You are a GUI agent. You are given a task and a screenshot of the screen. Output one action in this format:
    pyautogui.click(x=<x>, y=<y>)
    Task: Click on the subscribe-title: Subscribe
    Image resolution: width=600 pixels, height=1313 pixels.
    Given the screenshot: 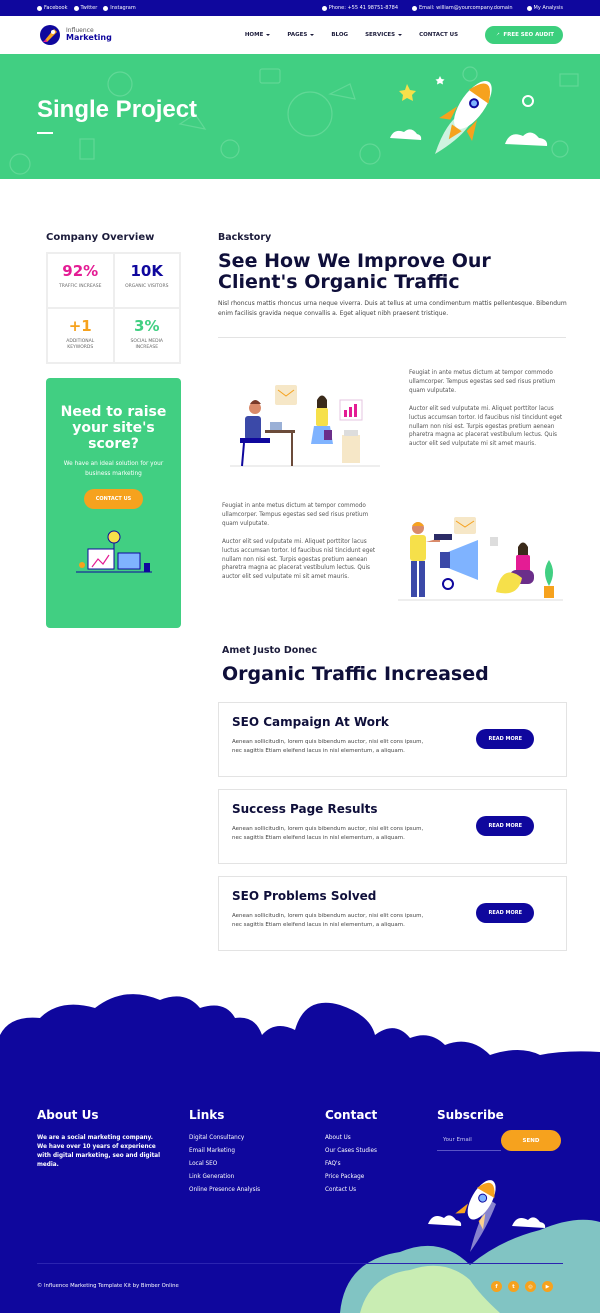 What is the action you would take?
    pyautogui.click(x=470, y=1115)
    